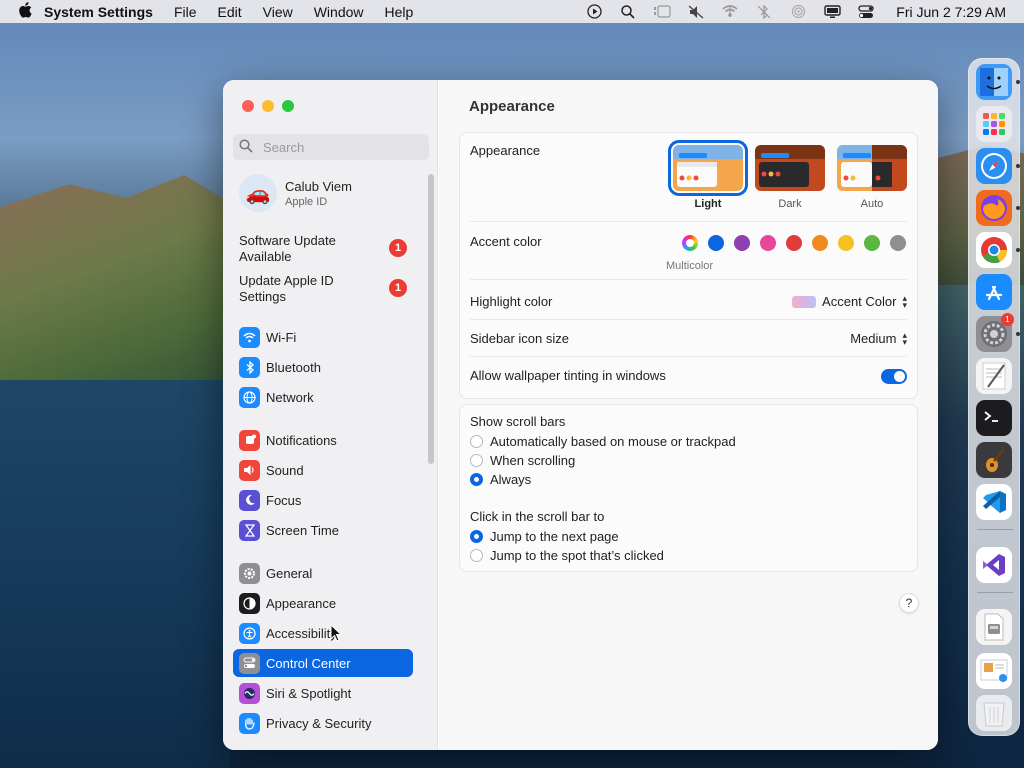 This screenshot has width=1024, height=768. Describe the element at coordinates (544, 536) in the screenshot. I see `click-next-page-option: Jump to the next page` at that location.